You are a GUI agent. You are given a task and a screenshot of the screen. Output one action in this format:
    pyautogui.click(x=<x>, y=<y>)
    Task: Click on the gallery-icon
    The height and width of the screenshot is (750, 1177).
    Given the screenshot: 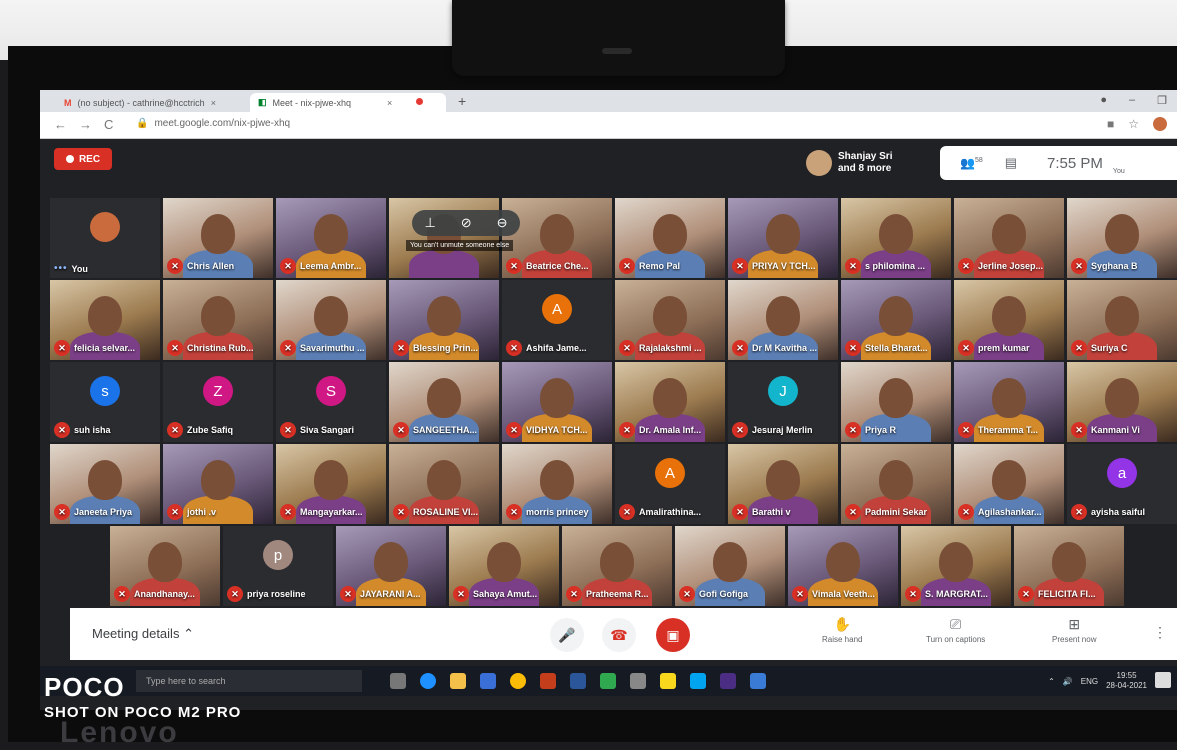 What is the action you would take?
    pyautogui.click(x=698, y=681)
    